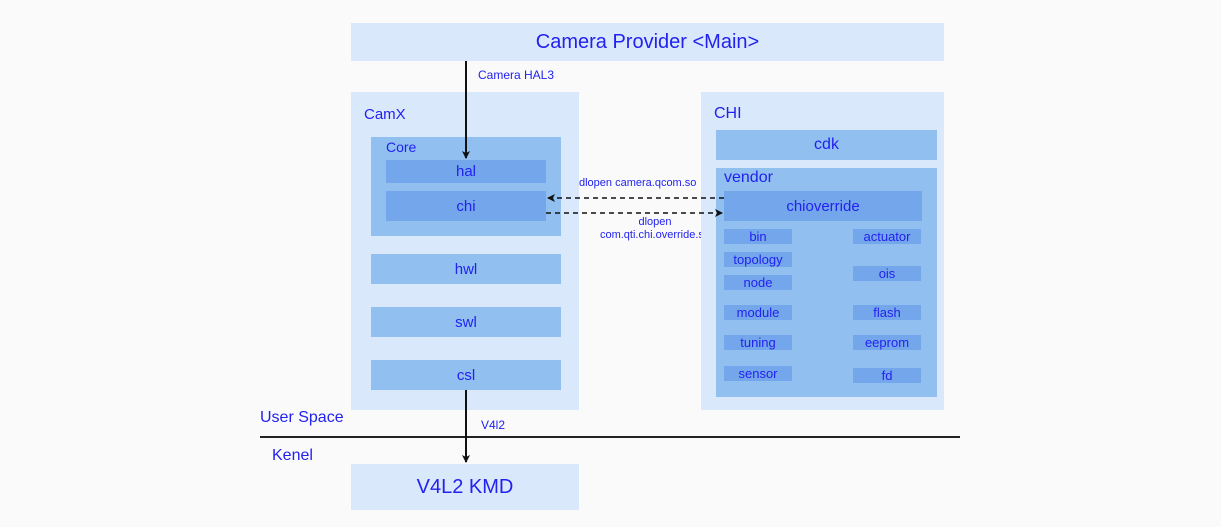  Describe the element at coordinates (292, 455) in the screenshot. I see `kernel-label: Kenel` at that location.